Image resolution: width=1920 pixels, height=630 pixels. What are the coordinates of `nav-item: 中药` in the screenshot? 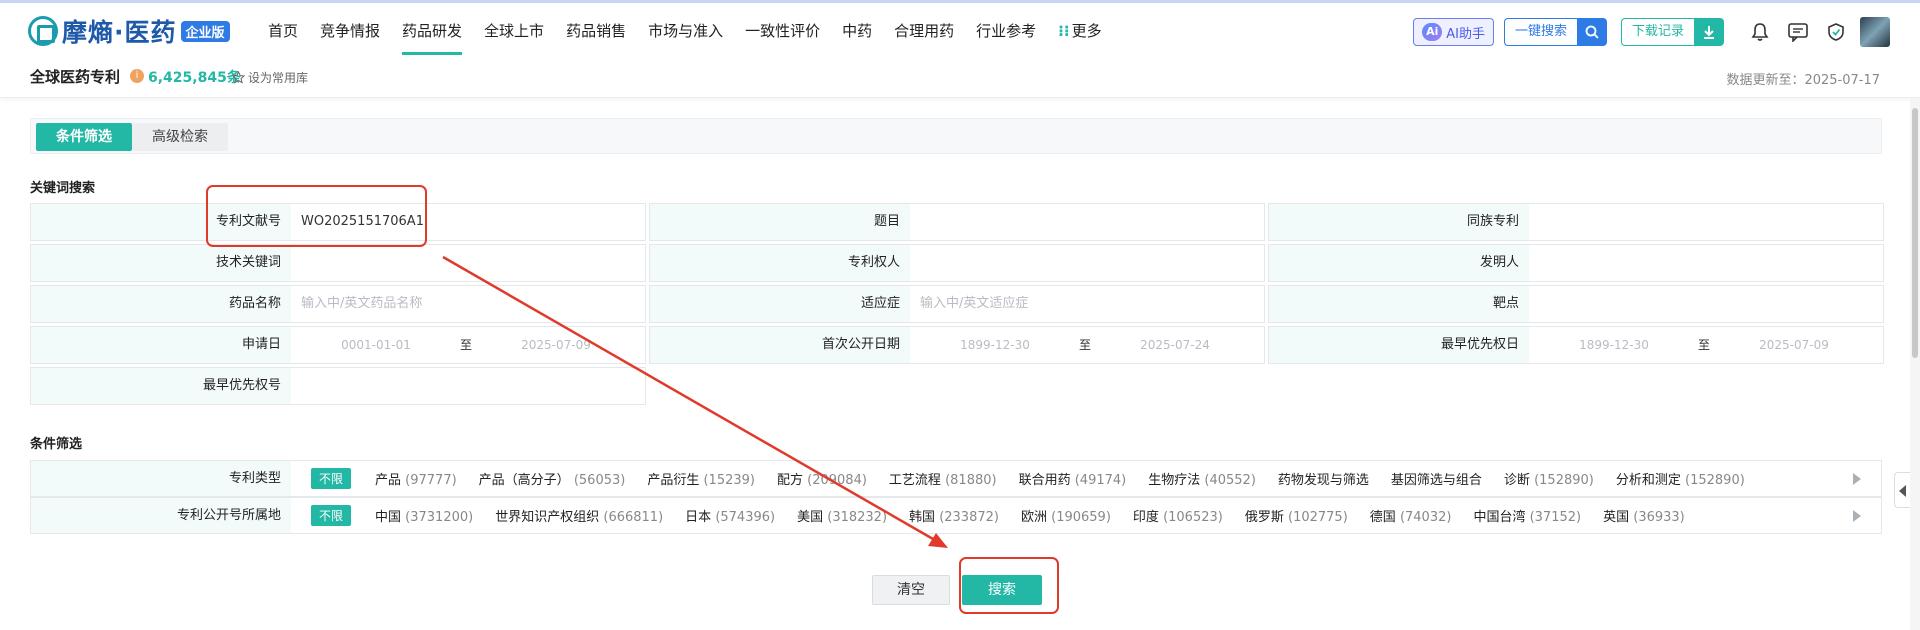 It's located at (857, 31).